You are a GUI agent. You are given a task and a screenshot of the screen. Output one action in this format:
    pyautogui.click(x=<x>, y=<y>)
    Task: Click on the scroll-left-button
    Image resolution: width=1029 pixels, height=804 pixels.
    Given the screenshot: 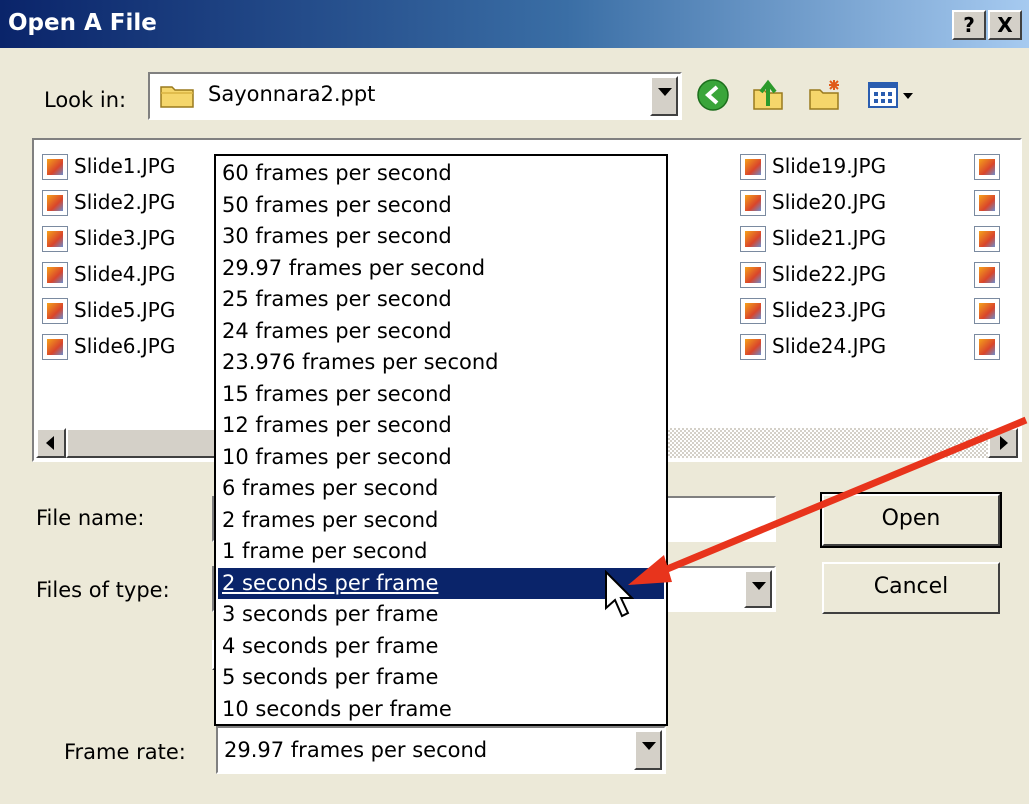 What is the action you would take?
    pyautogui.click(x=51, y=443)
    